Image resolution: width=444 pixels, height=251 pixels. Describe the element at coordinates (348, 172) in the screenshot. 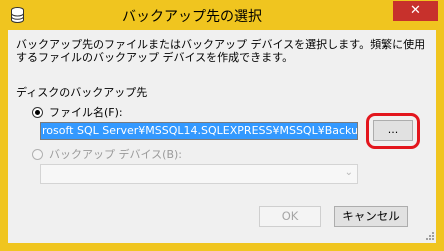

I see `chevron-down-icon: ⌄` at that location.